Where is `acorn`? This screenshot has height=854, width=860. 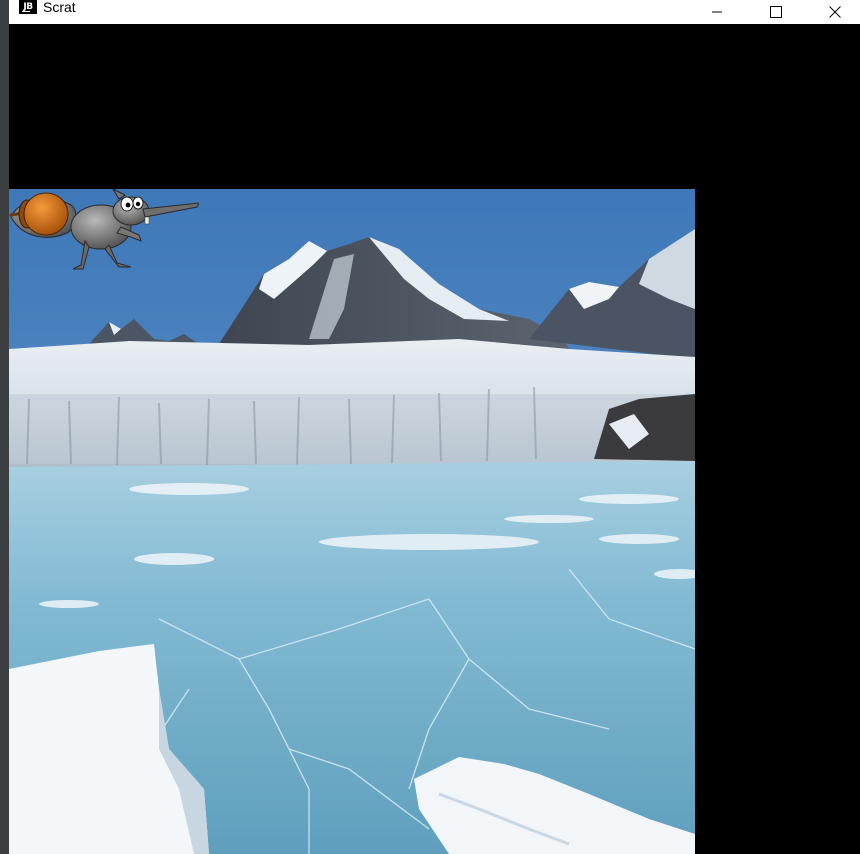 acorn is located at coordinates (40, 214).